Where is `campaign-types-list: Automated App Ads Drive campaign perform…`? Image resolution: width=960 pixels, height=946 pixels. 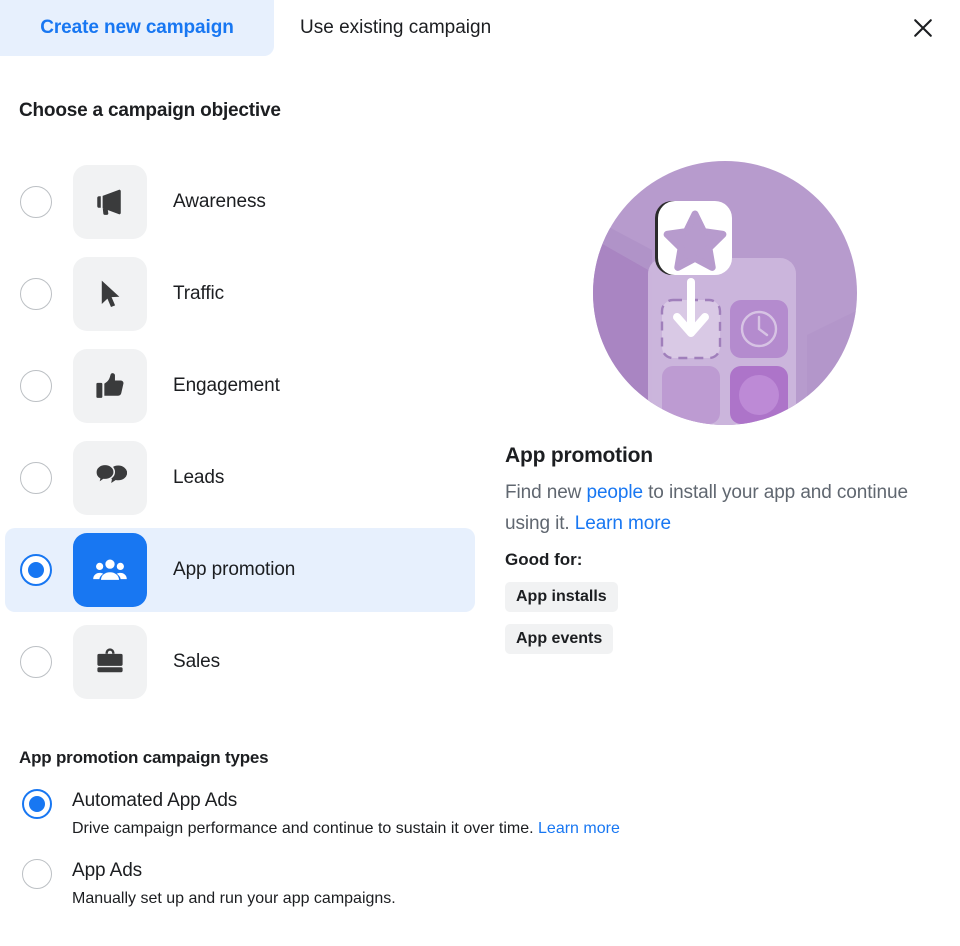 campaign-types-list: Automated App Ads Drive campaign perform… is located at coordinates (480, 858).